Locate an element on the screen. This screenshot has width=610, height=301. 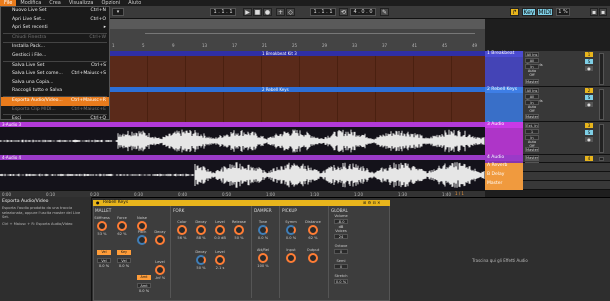
loop-switch-button: ⟲ is located at coordinates (343, 12).